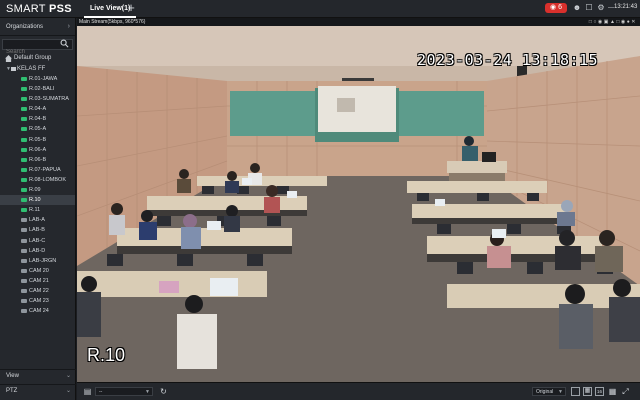 This screenshot has width=640, height=400. I want to click on camera-item: R.08-LOMBOK, so click(37, 180).